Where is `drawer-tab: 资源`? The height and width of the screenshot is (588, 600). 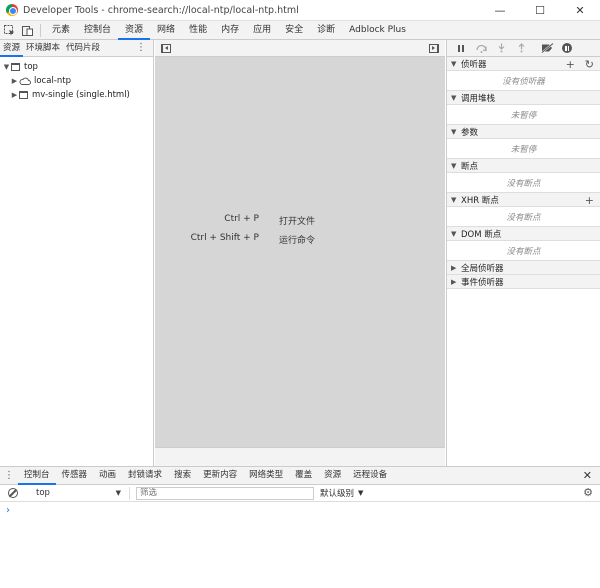 drawer-tab: 资源 is located at coordinates (332, 475).